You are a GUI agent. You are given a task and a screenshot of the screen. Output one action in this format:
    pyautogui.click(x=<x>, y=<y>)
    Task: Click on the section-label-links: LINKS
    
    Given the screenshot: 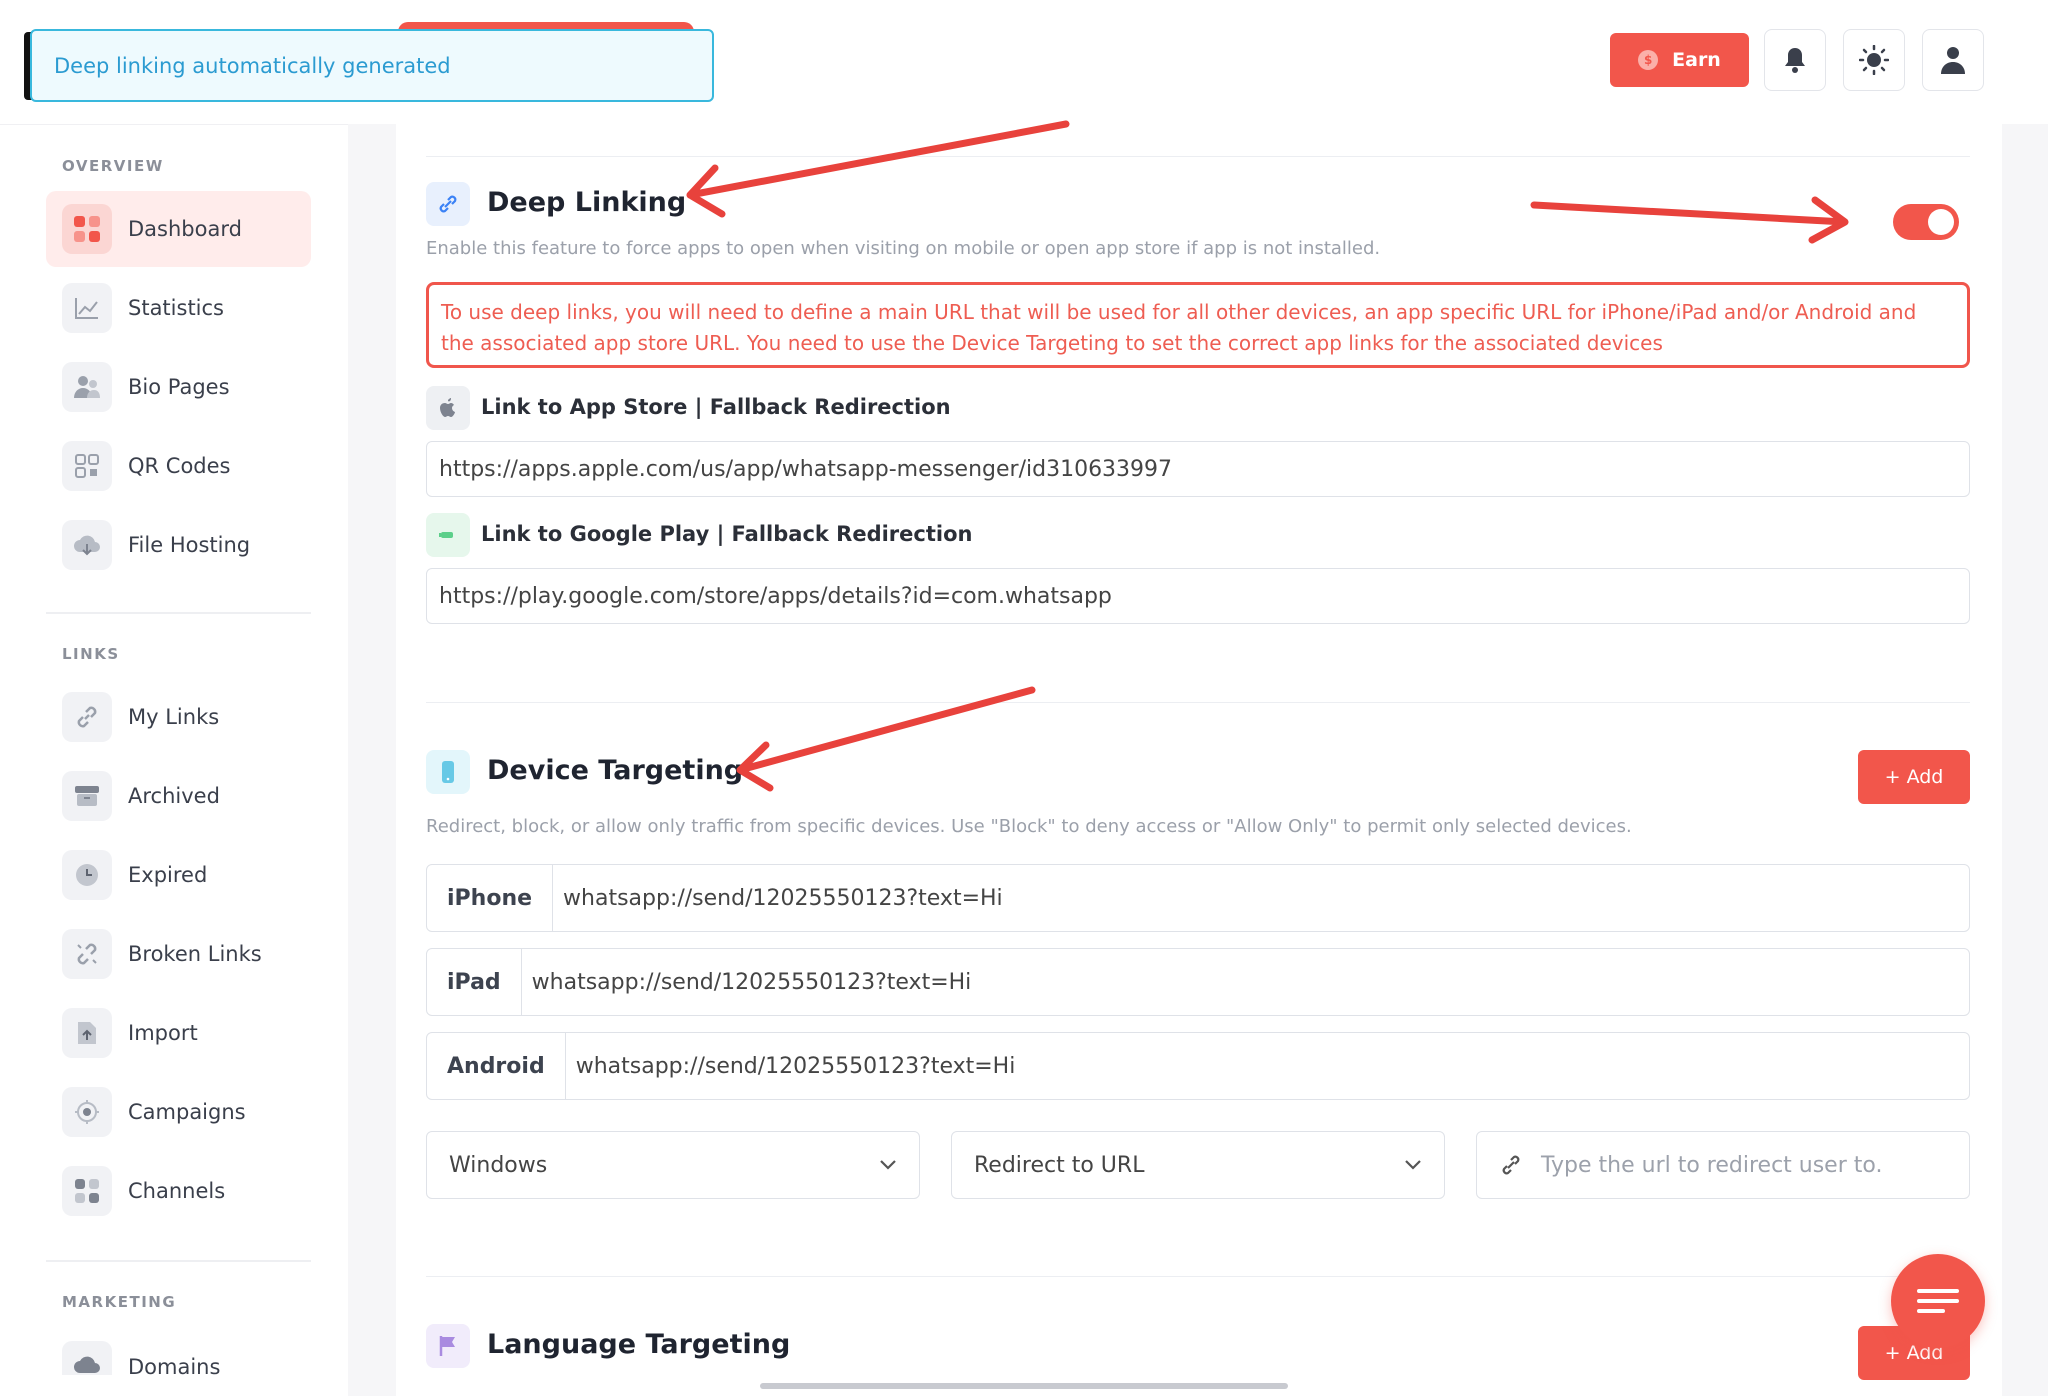 What is the action you would take?
    pyautogui.click(x=91, y=654)
    